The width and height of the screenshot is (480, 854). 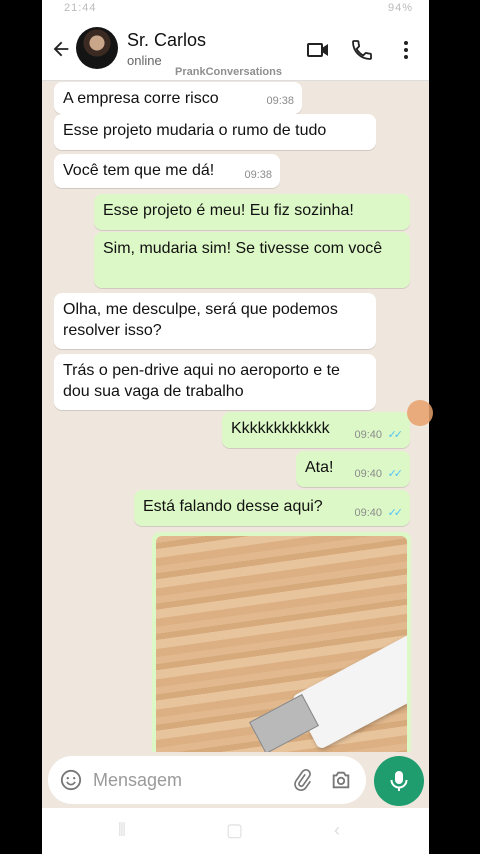 I want to click on attach-icon, so click(x=302, y=780).